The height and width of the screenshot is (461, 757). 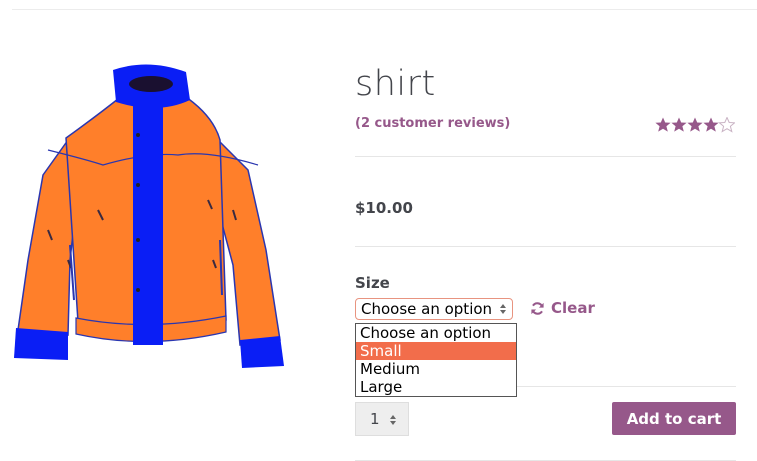 I want to click on stepper-arrows-icon, so click(x=393, y=420).